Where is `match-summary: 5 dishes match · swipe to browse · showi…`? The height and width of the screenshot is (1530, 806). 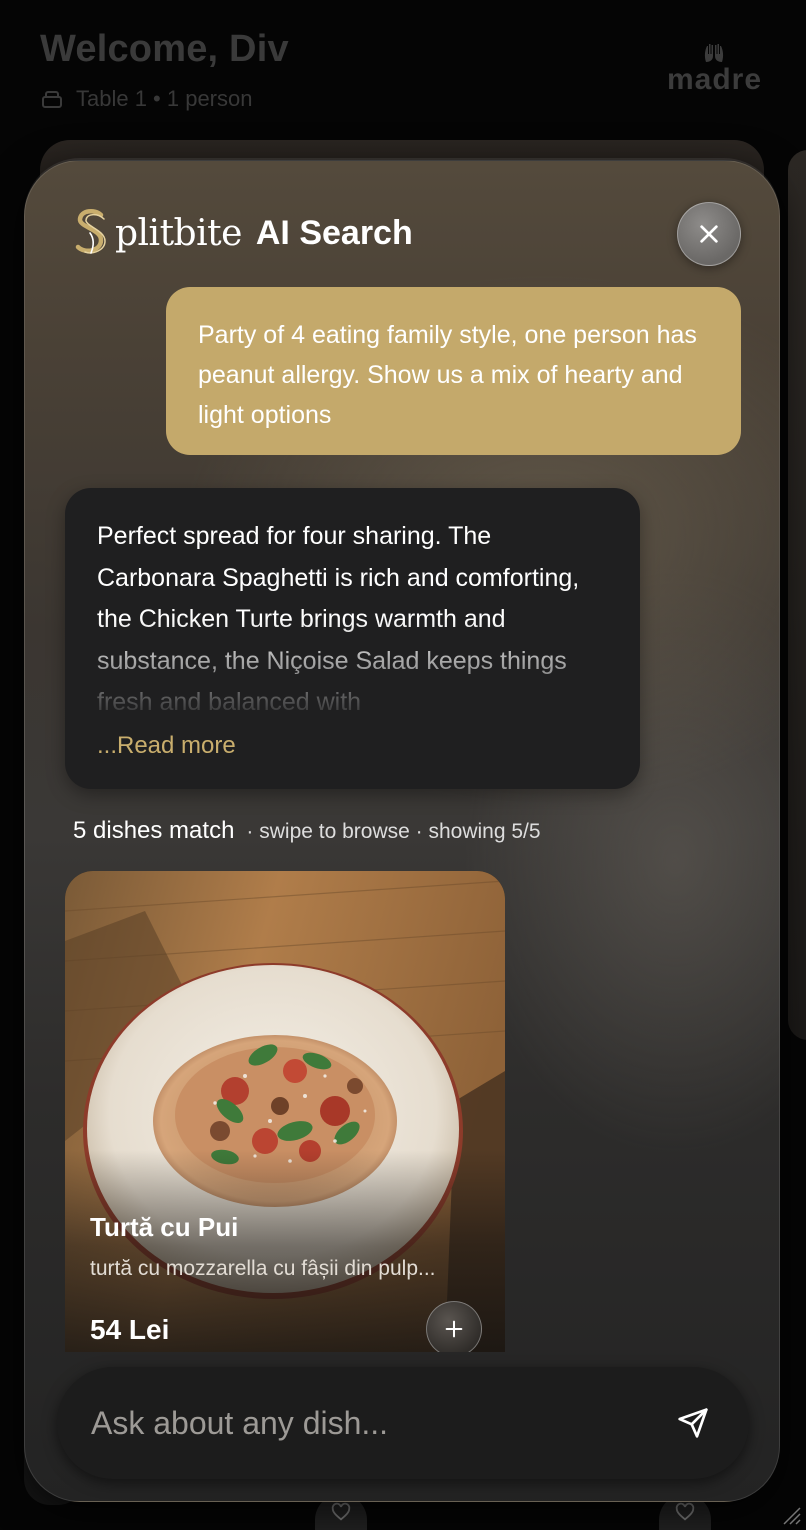 match-summary: 5 dishes match · swipe to browse · showi… is located at coordinates (307, 831).